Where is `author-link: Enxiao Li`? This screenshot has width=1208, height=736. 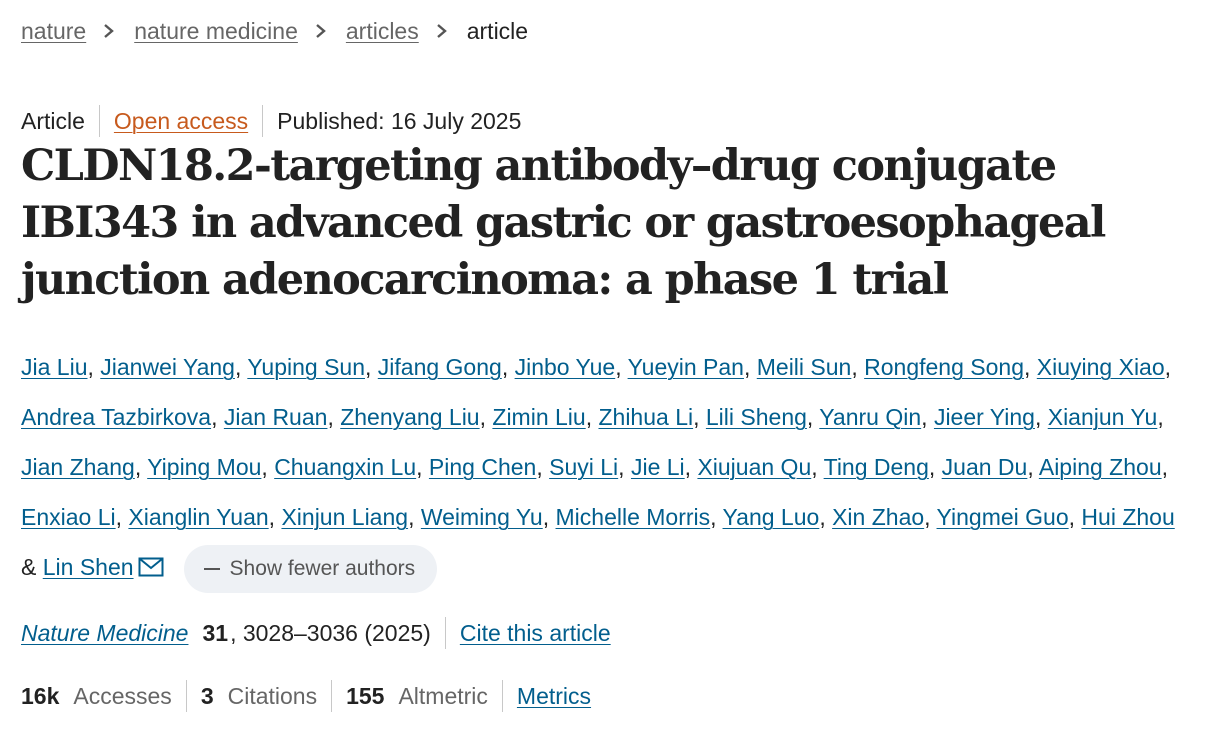 author-link: Enxiao Li is located at coordinates (68, 517).